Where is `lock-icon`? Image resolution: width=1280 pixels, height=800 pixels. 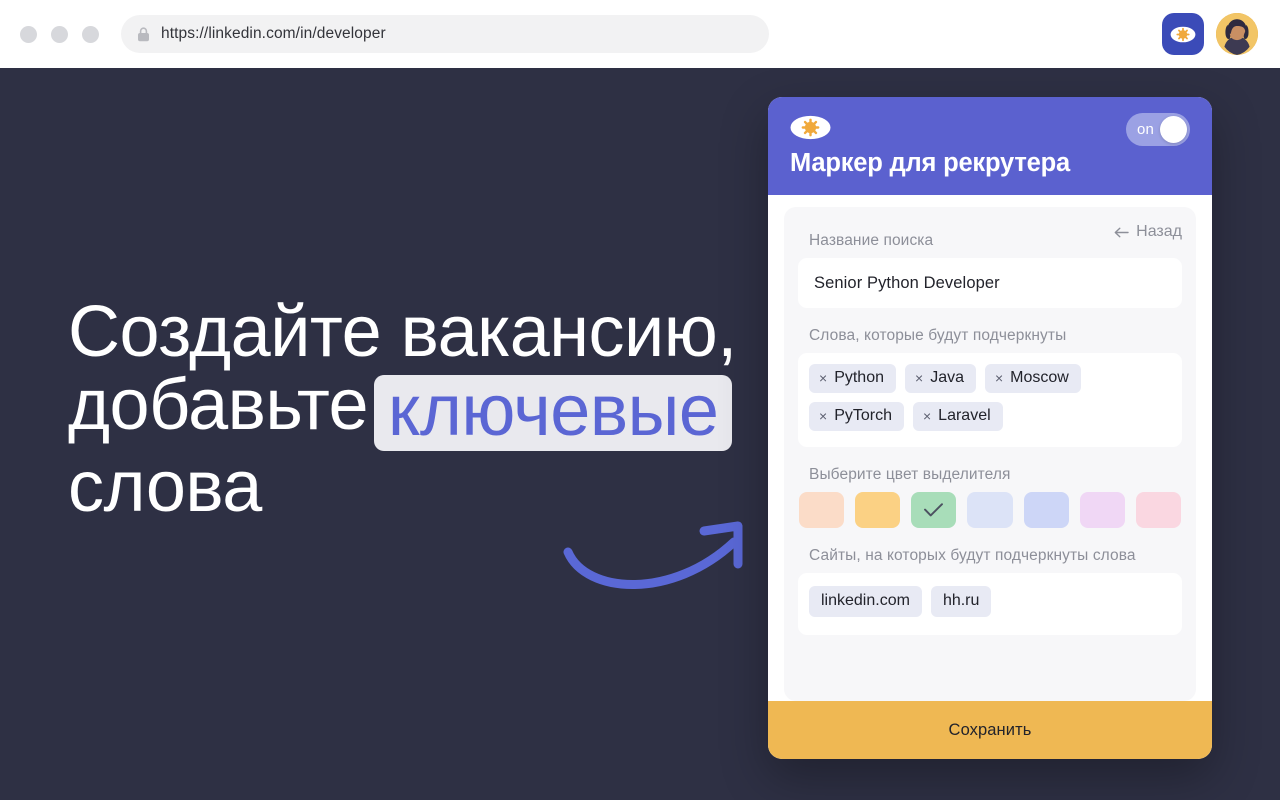 lock-icon is located at coordinates (143, 33).